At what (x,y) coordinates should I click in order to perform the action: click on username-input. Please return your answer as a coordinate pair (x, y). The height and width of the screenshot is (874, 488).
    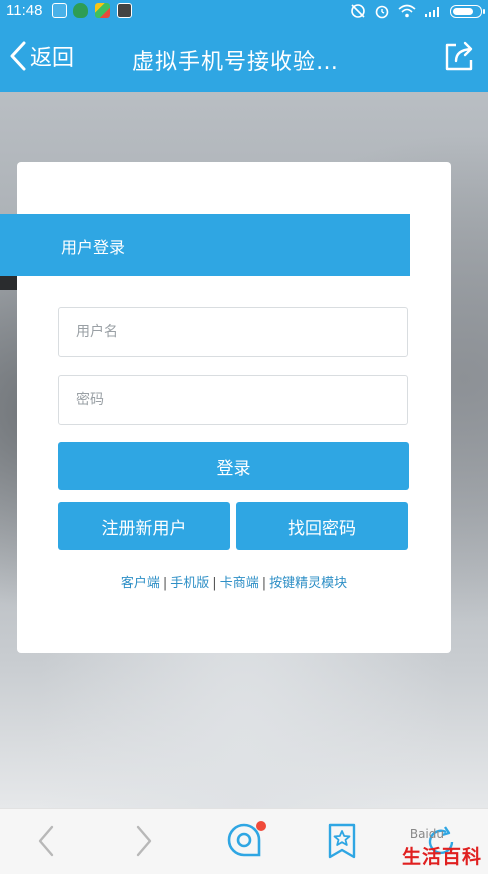
    Looking at the image, I should click on (227, 332).